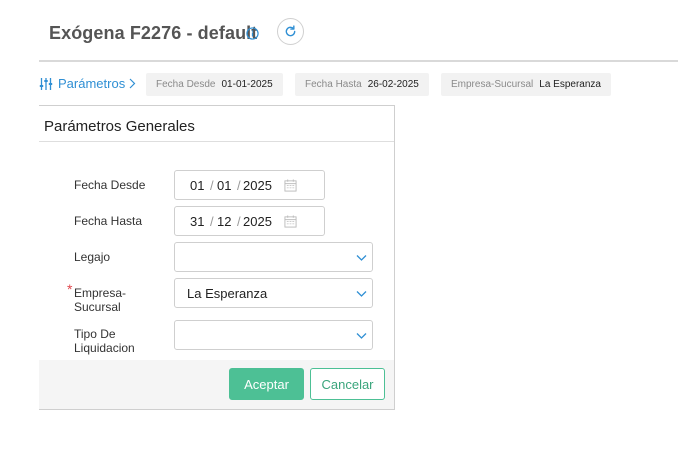 This screenshot has width=678, height=465. I want to click on chip-fecha-hasta: Fecha Hasta 26-02-2025, so click(362, 84).